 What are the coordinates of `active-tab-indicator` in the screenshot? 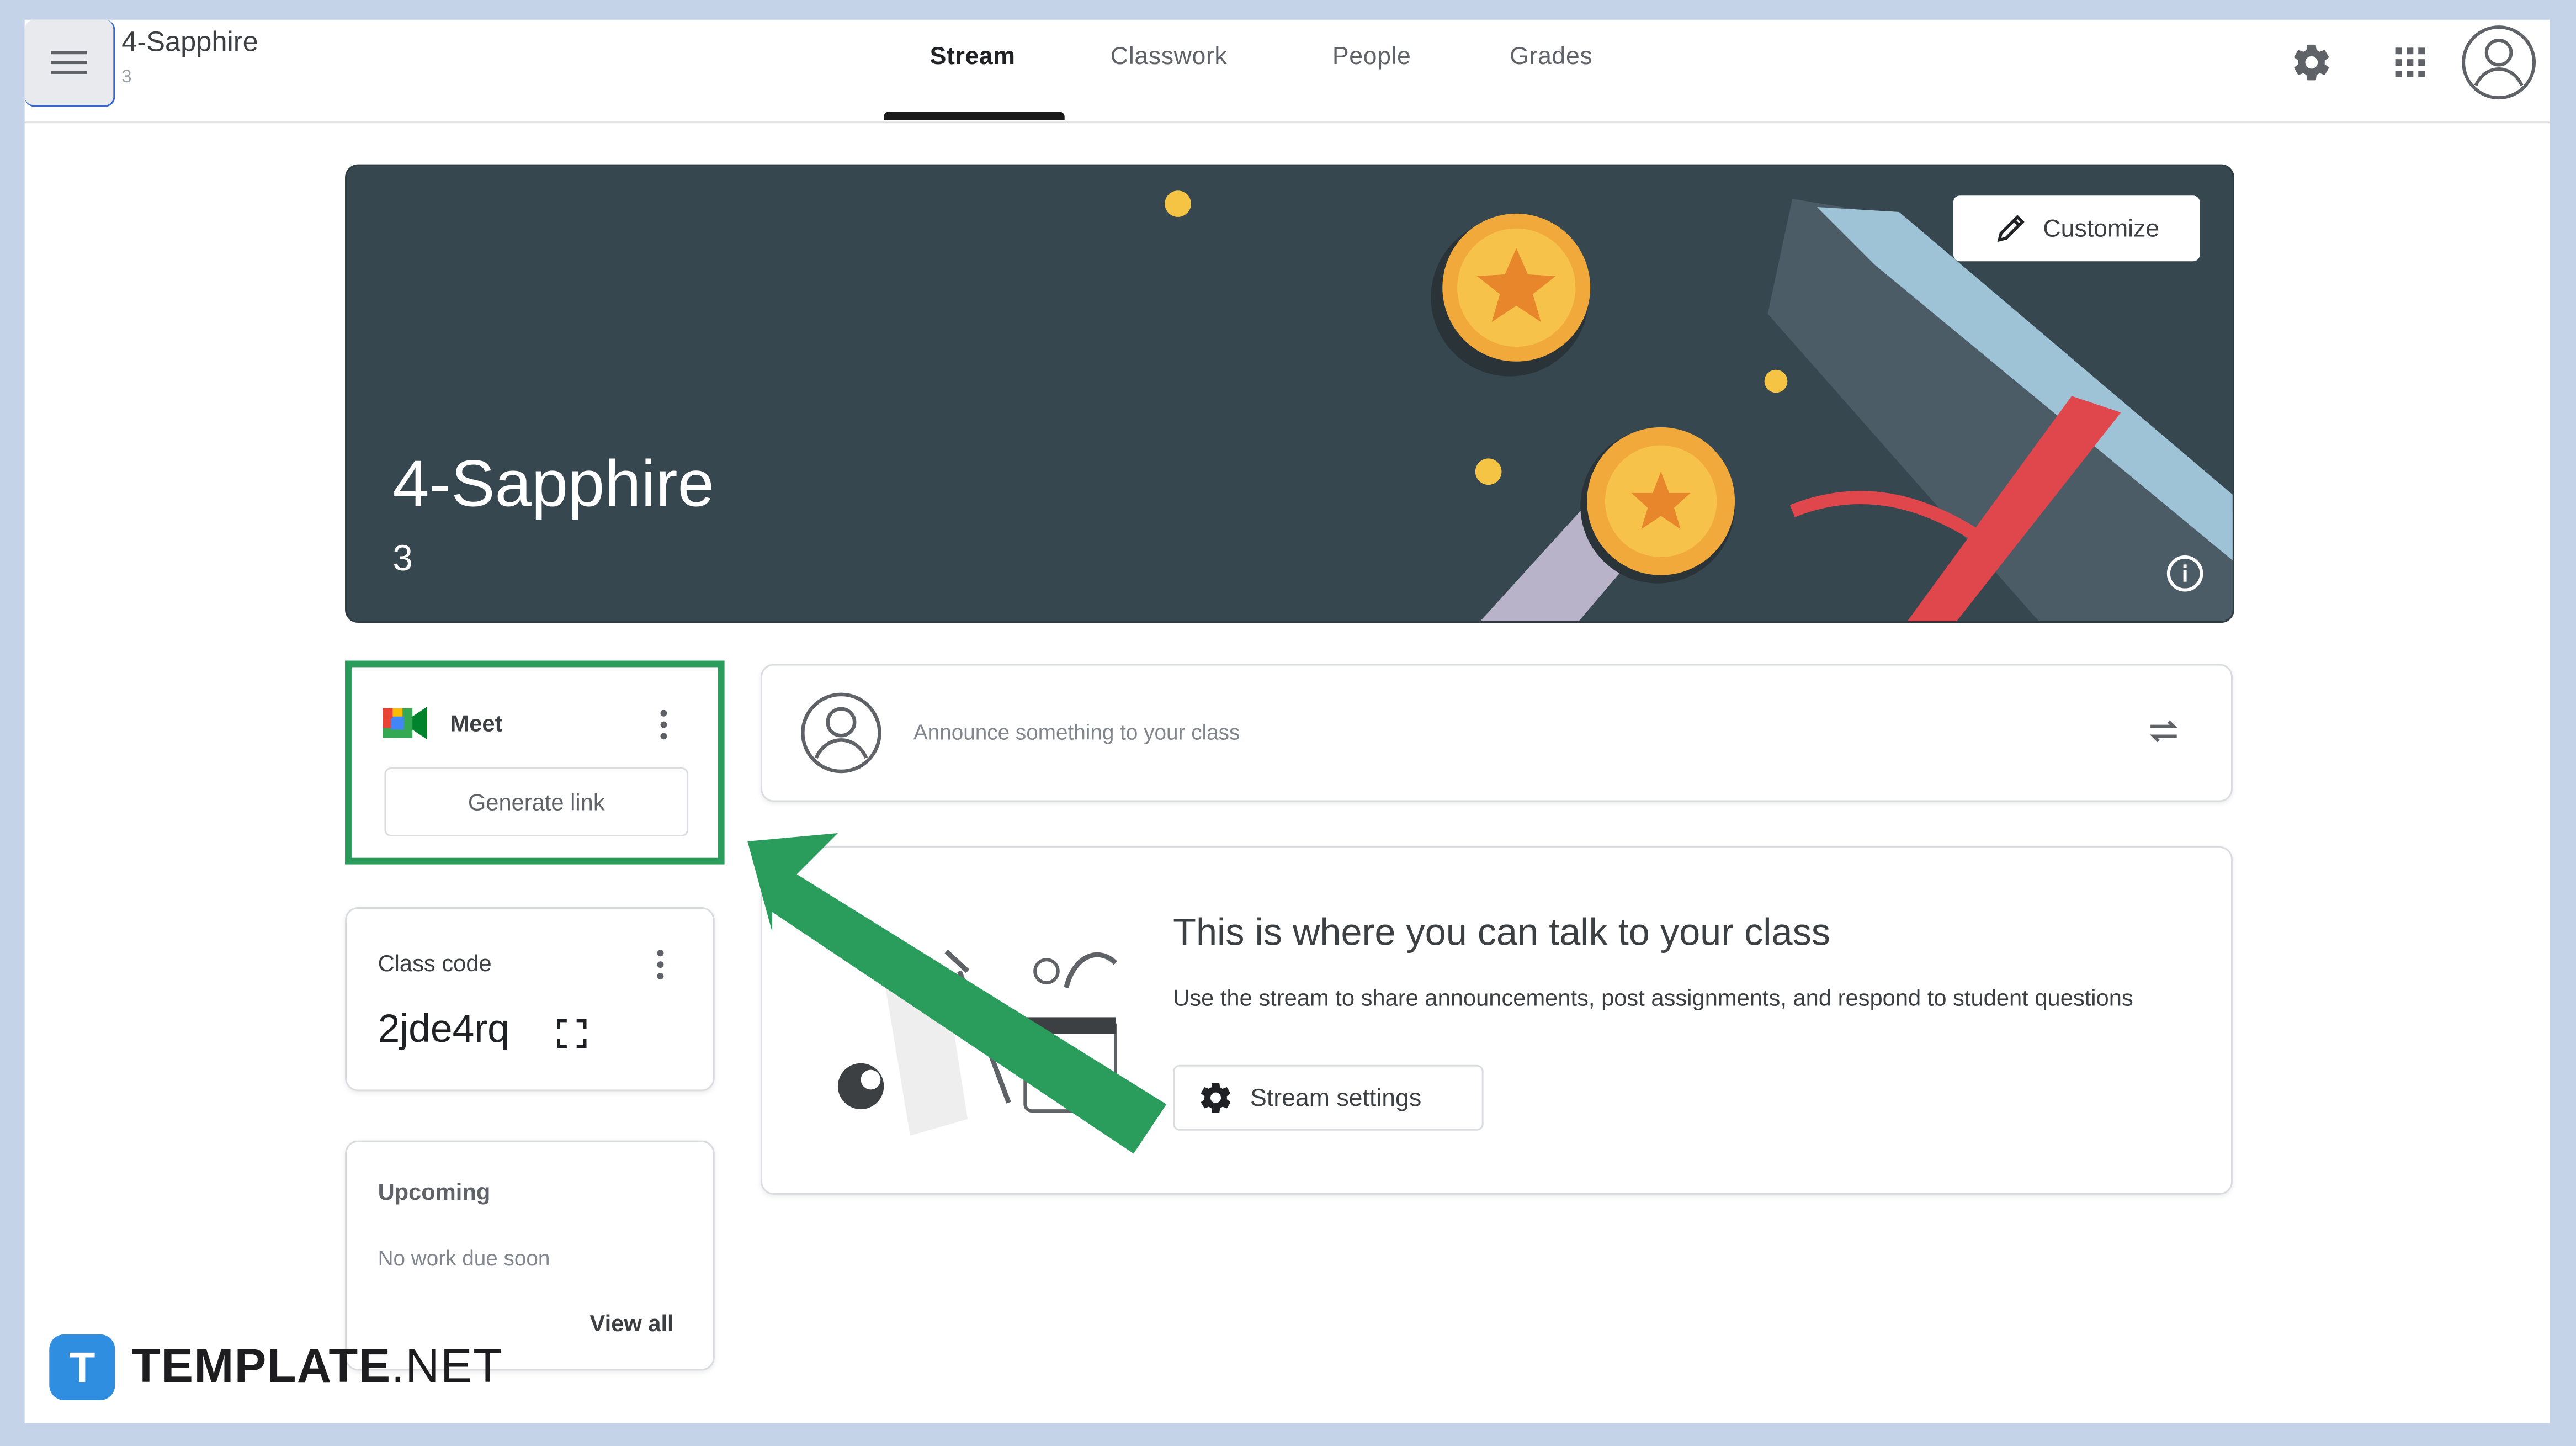 It's located at (974, 116).